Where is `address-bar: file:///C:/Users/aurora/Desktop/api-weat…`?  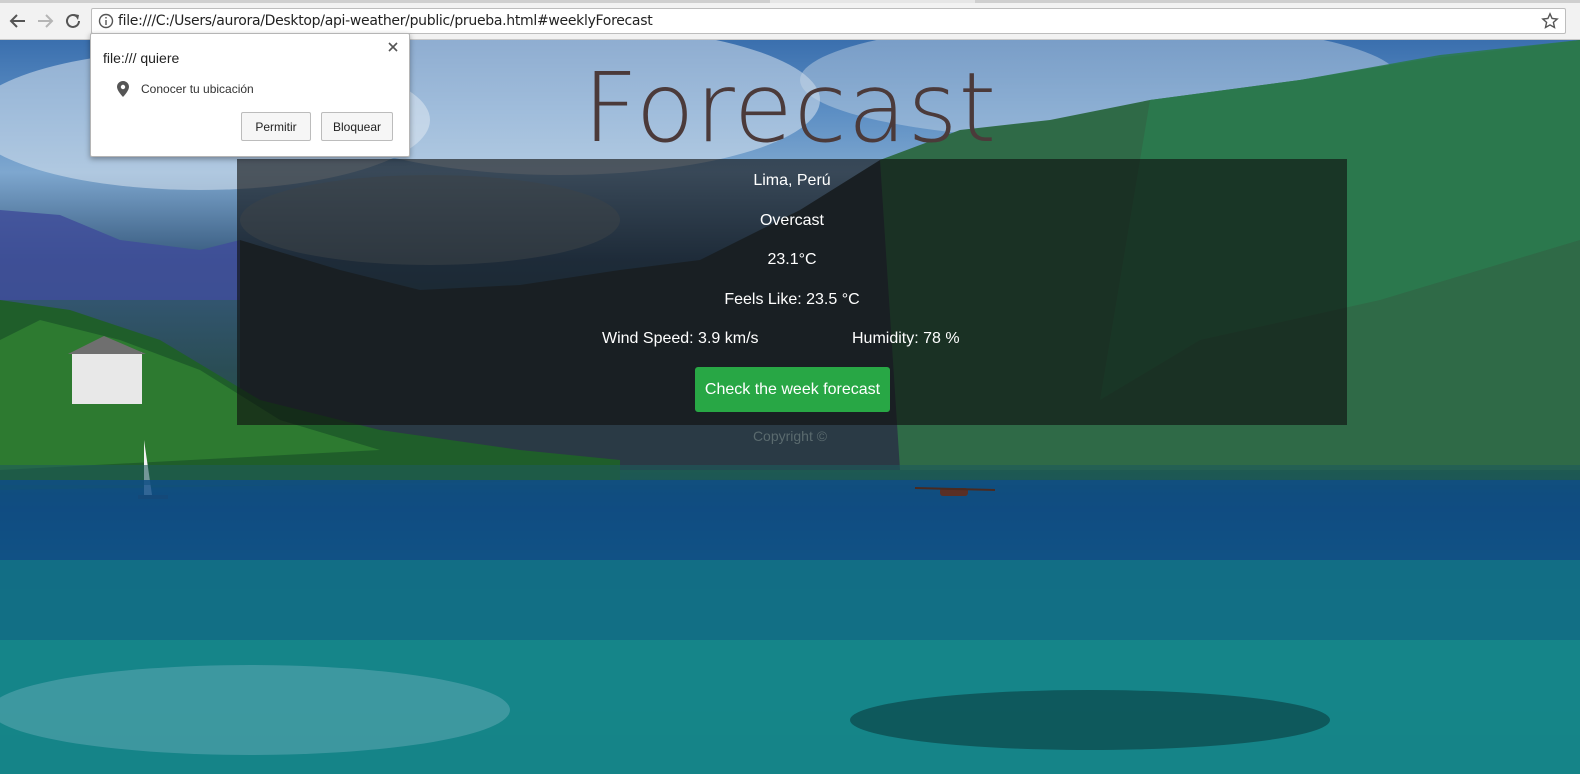
address-bar: file:///C:/Users/aurora/Desktop/api-weat… is located at coordinates (828, 21).